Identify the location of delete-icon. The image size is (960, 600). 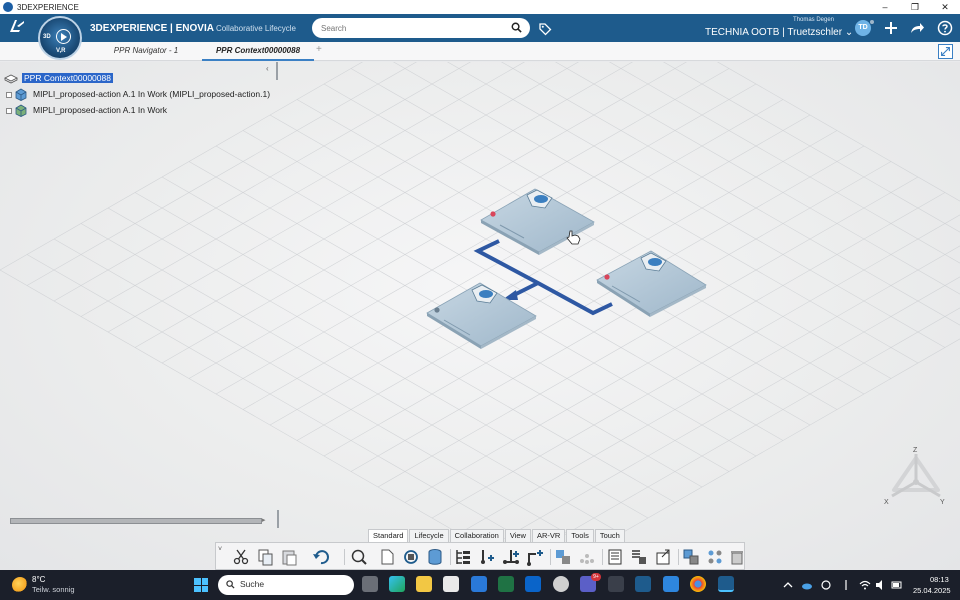
(737, 557).